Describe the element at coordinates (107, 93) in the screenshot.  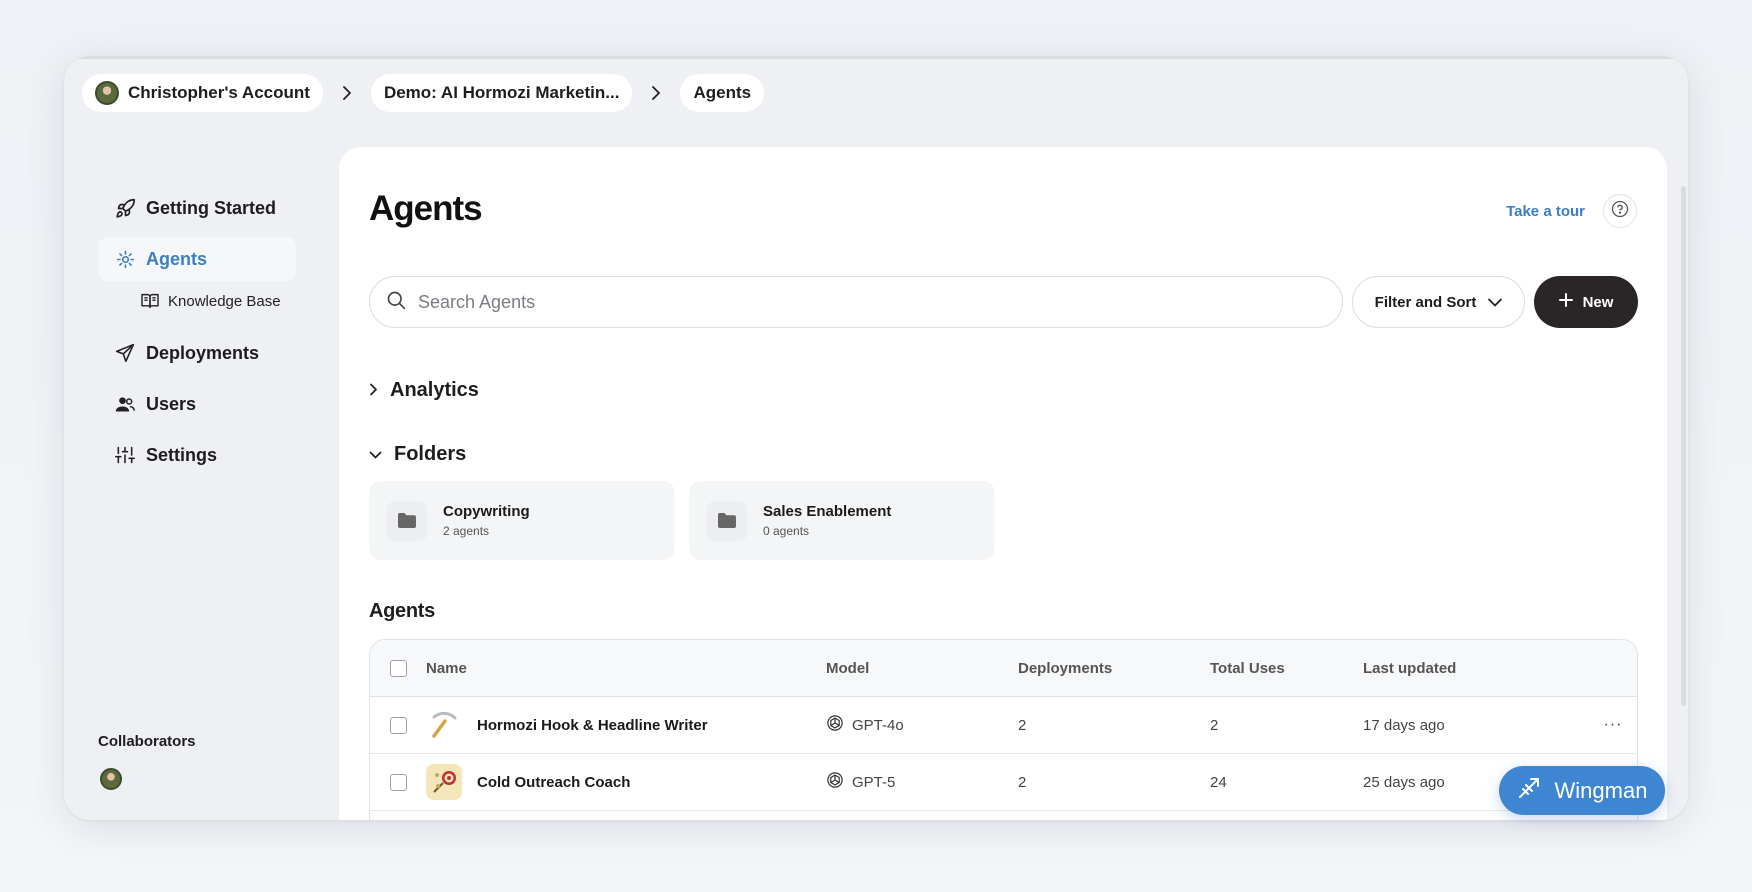
I see `account-avatar` at that location.